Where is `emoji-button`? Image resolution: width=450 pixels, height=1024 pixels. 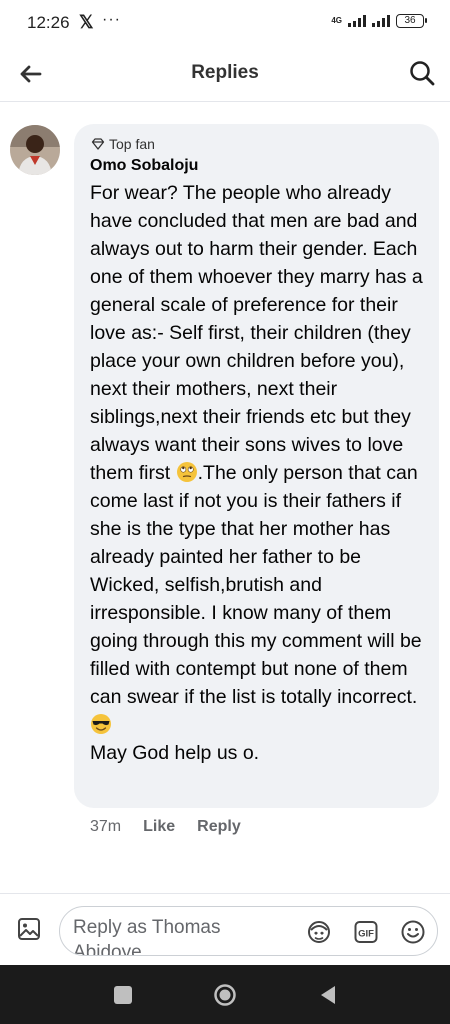 emoji-button is located at coordinates (413, 932).